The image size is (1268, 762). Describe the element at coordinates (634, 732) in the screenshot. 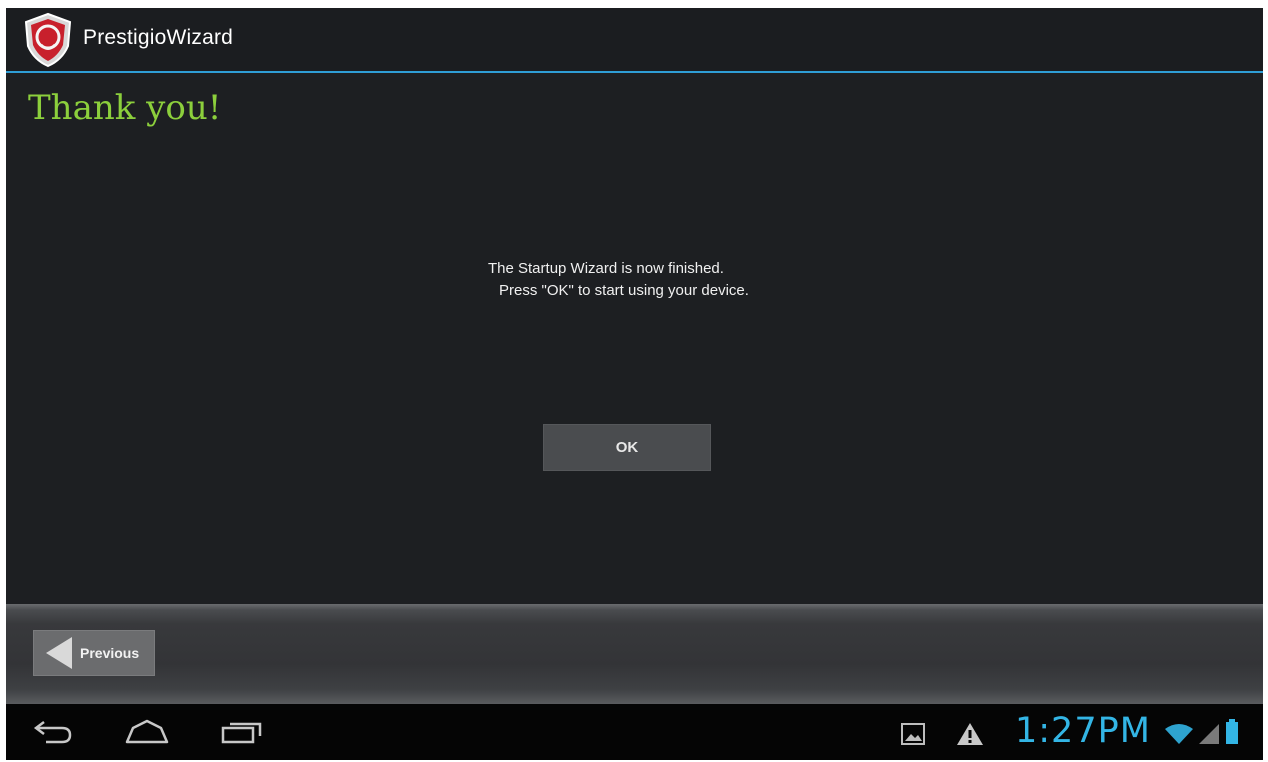

I see `system-navigation-bar: 1:27PM` at that location.